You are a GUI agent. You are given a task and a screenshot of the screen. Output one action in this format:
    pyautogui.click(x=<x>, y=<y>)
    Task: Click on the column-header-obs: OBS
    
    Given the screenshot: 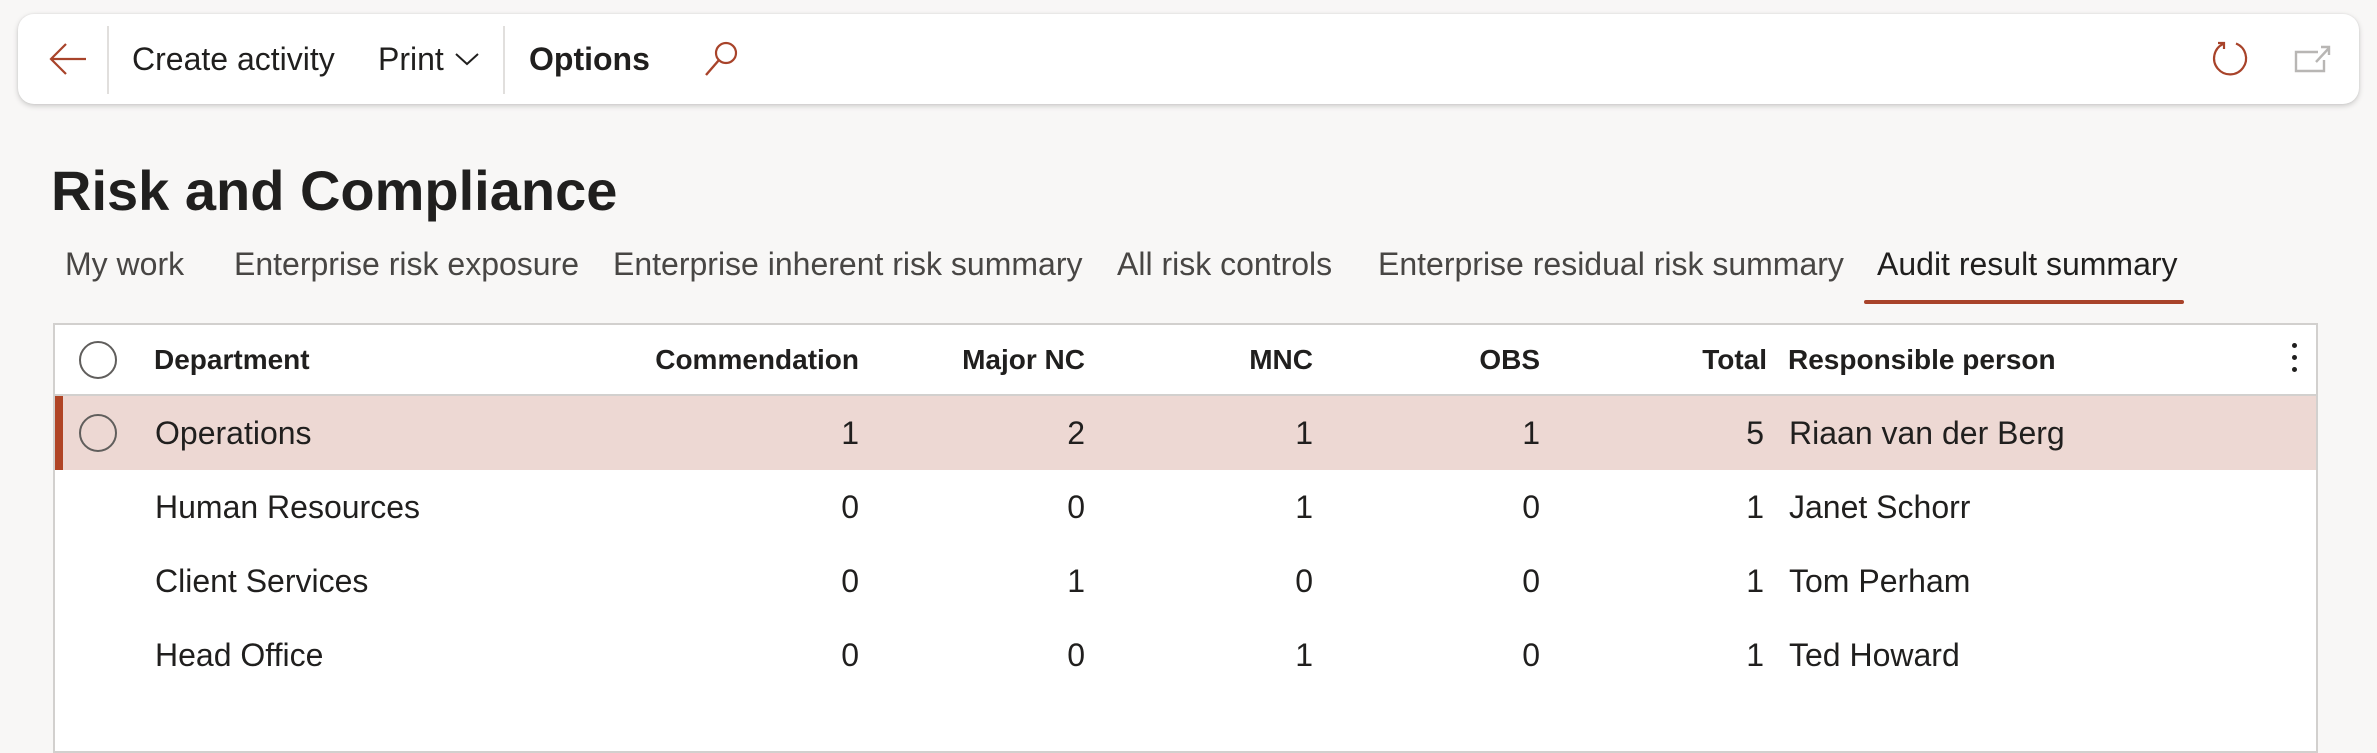 What is the action you would take?
    pyautogui.click(x=1440, y=359)
    